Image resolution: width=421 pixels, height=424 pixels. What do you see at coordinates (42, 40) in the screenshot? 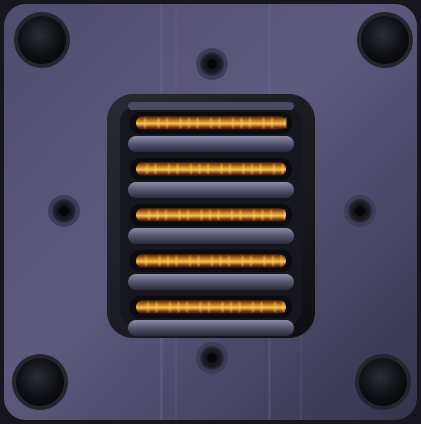
I see `corner-screw-top-left` at bounding box center [42, 40].